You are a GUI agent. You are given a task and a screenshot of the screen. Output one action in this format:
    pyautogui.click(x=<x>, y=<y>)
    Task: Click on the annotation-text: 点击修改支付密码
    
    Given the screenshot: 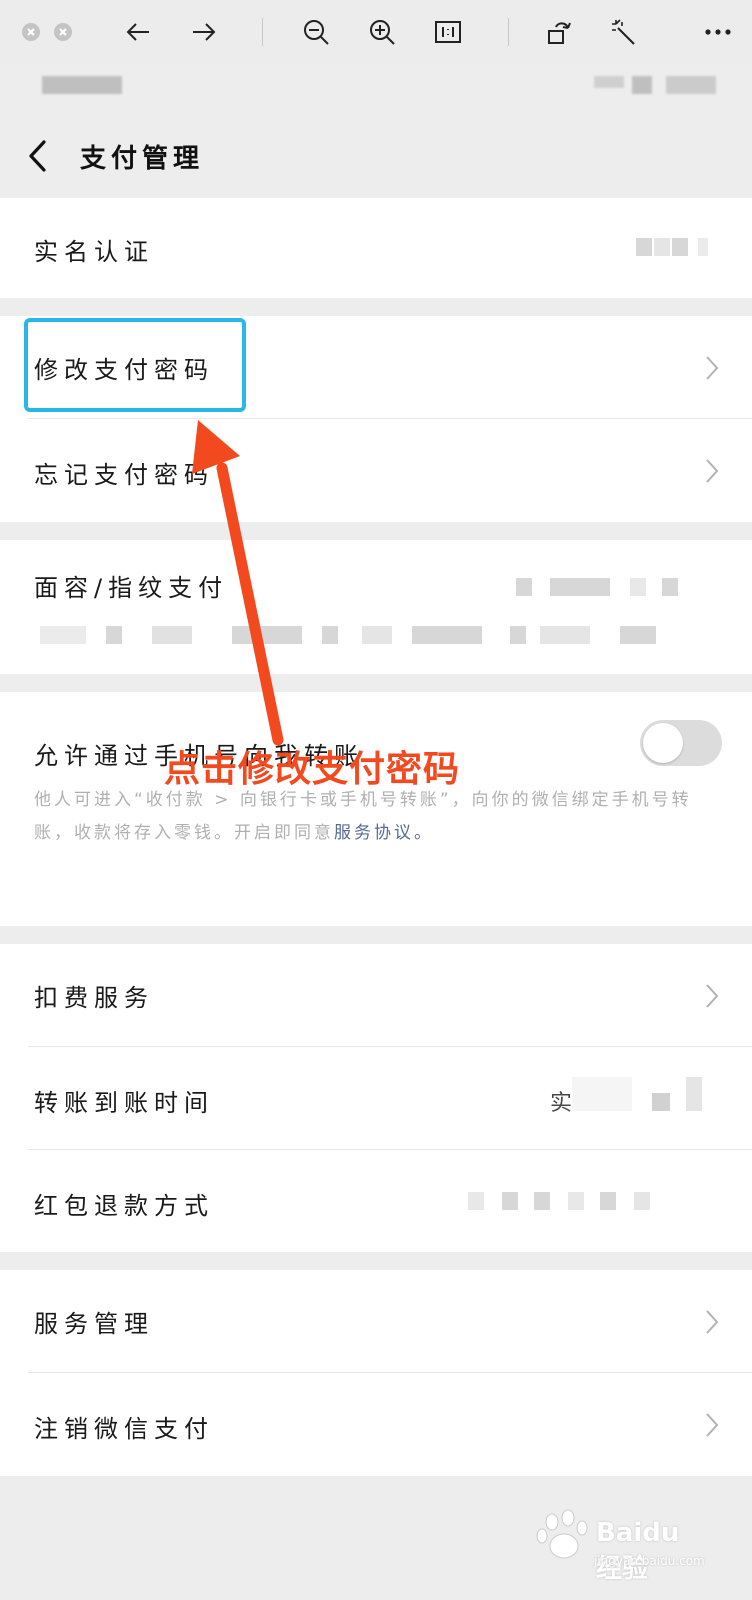 What is the action you would take?
    pyautogui.click(x=312, y=769)
    